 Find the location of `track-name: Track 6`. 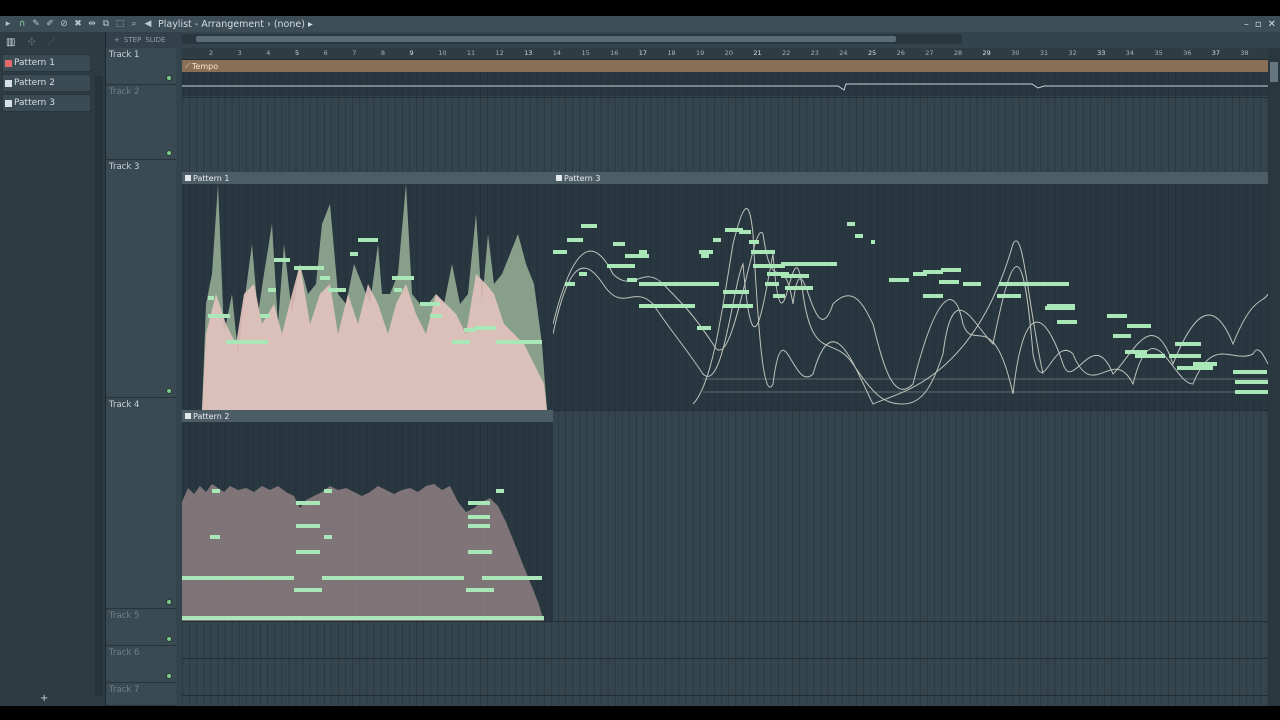

track-name: Track 6 is located at coordinates (124, 653).